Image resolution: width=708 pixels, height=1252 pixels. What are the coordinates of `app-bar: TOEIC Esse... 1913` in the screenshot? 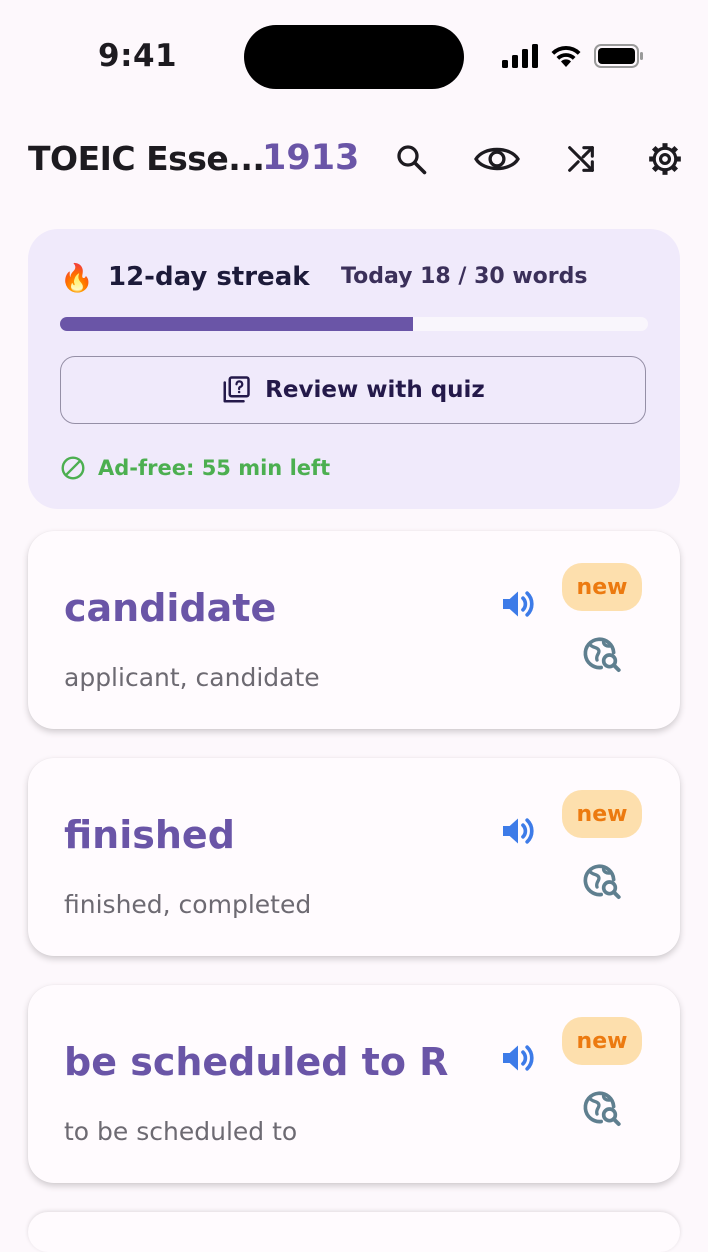 It's located at (354, 159).